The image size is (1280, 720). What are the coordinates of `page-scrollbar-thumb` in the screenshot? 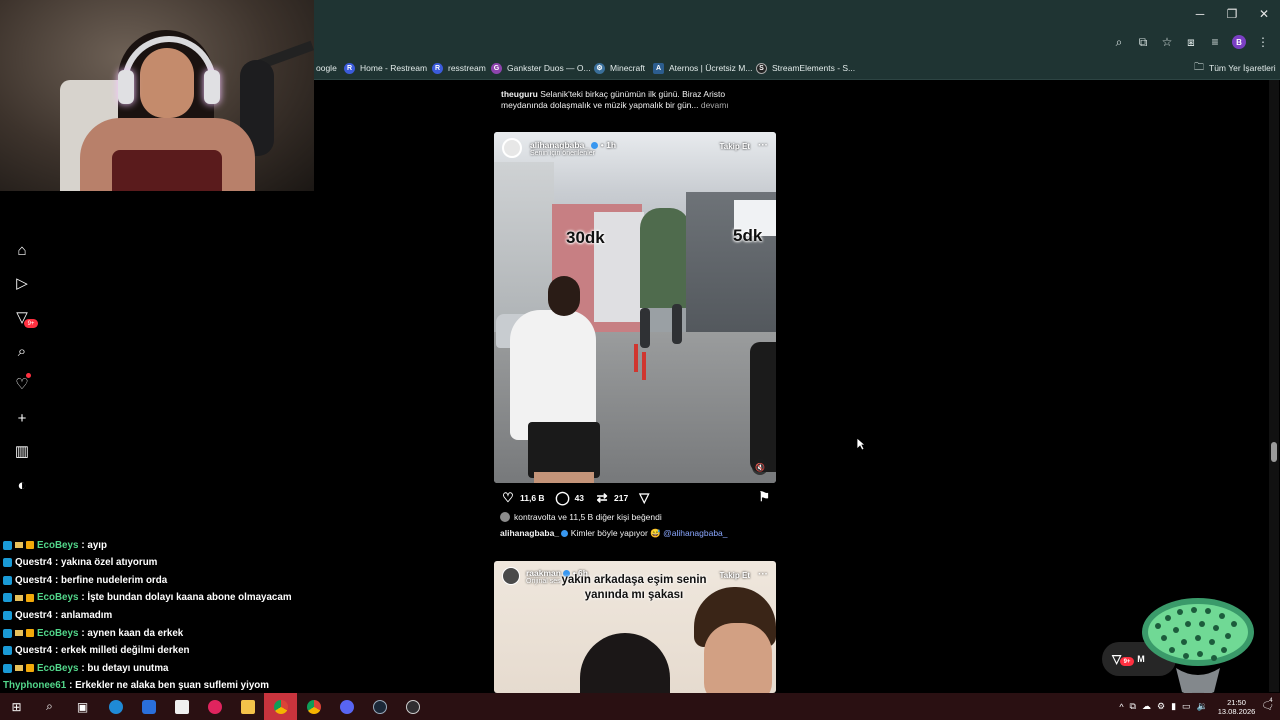 It's located at (1274, 452).